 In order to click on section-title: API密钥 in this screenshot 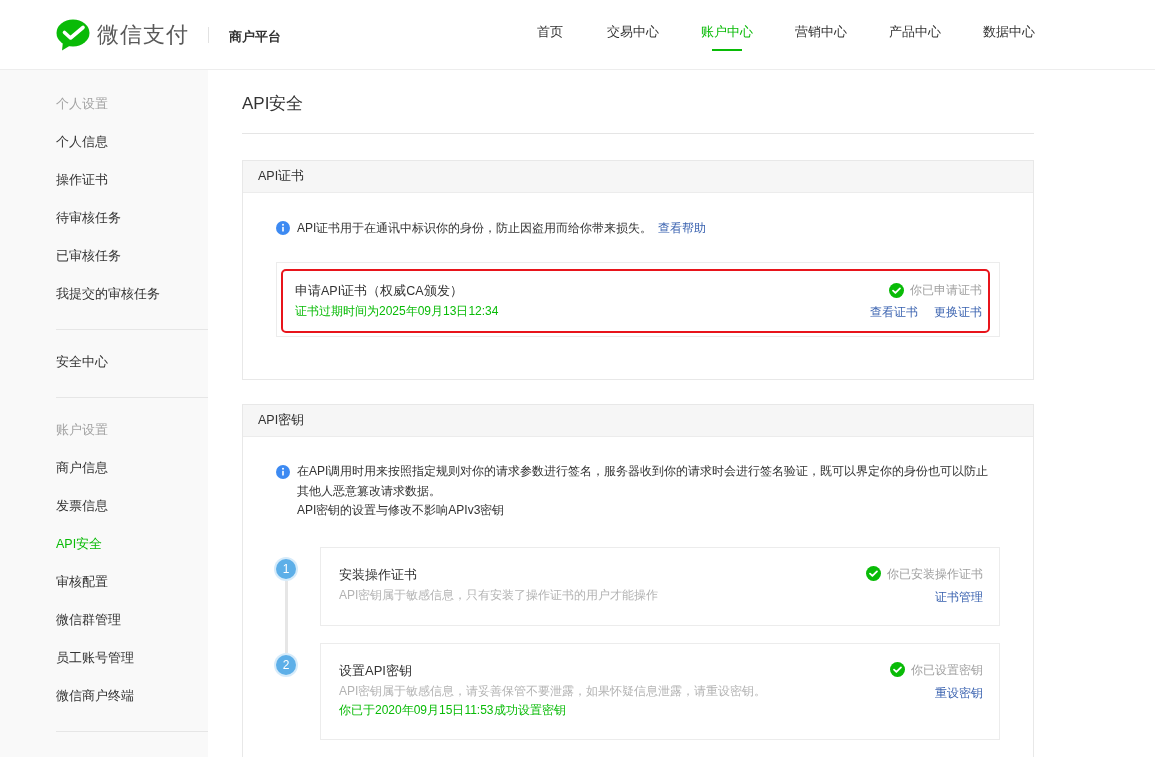, I will do `click(281, 421)`.